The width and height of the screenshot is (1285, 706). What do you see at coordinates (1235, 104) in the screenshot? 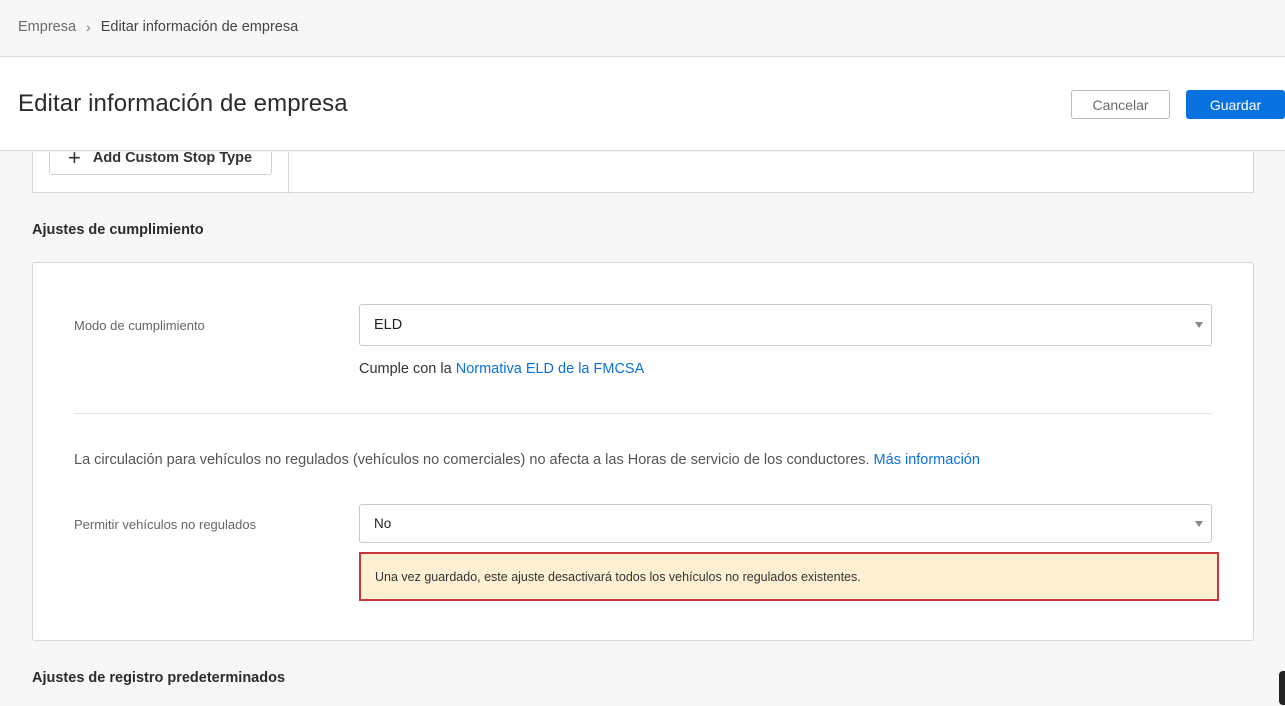
I see `save-button: Guardar` at bounding box center [1235, 104].